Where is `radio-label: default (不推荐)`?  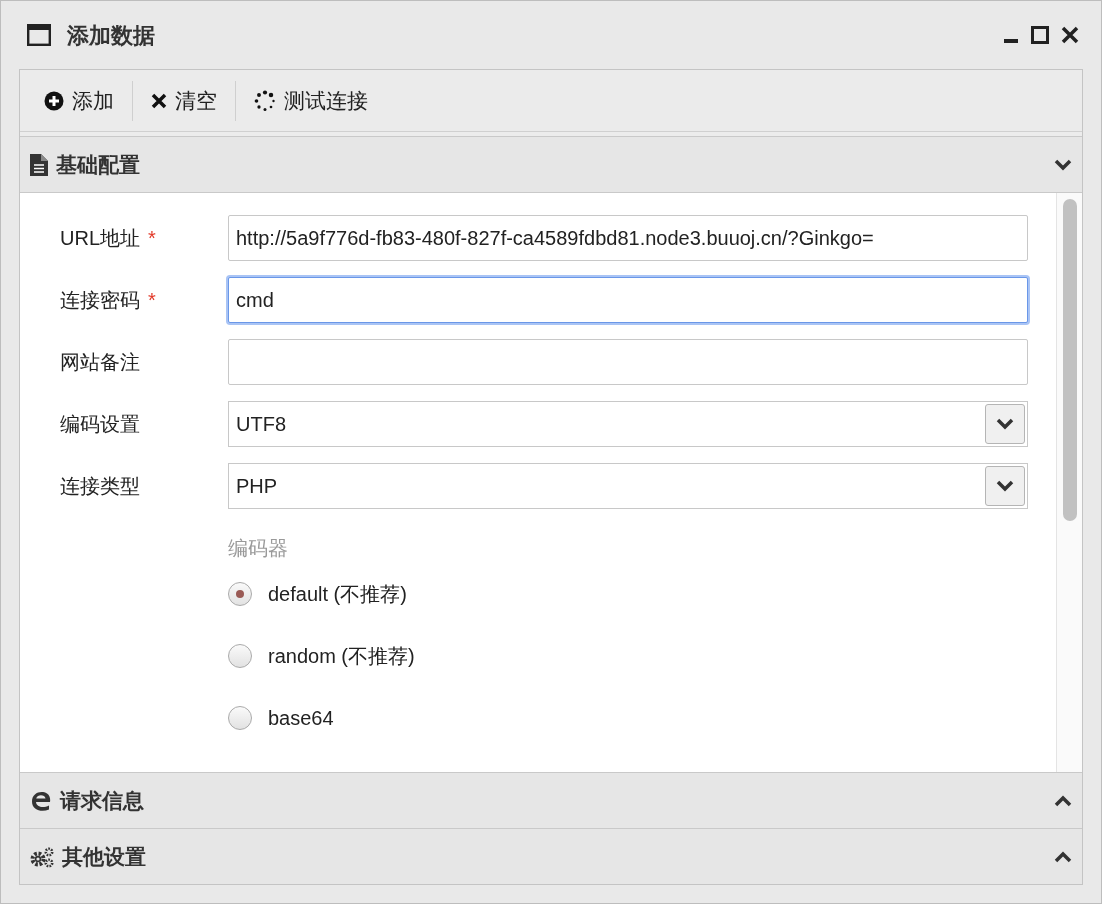
radio-label: default (不推荐) is located at coordinates (337, 594).